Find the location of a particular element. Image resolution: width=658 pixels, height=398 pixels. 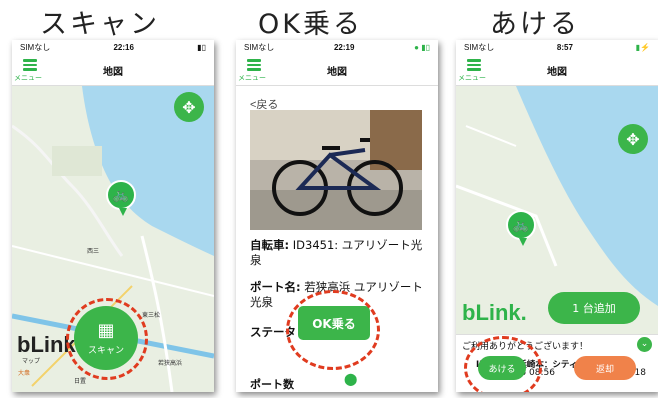

status-bar: SIMなし 22:19 ● ▮▯ is located at coordinates (337, 47).